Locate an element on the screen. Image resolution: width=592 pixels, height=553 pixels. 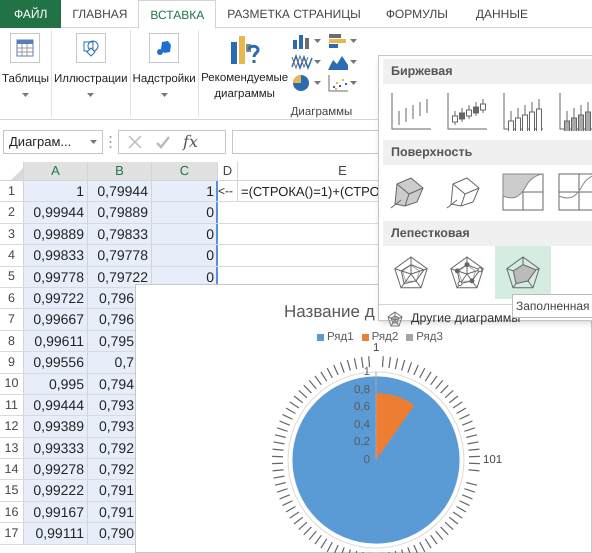
table-cell: 0,99278 is located at coordinates (56, 469).